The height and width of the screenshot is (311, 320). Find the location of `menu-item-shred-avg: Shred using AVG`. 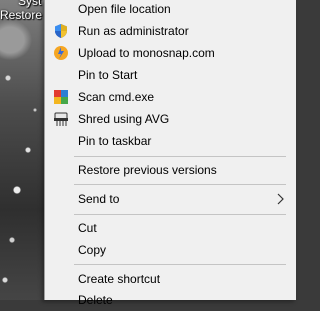

menu-item-shred-avg: Shred using AVG is located at coordinates (170, 119).